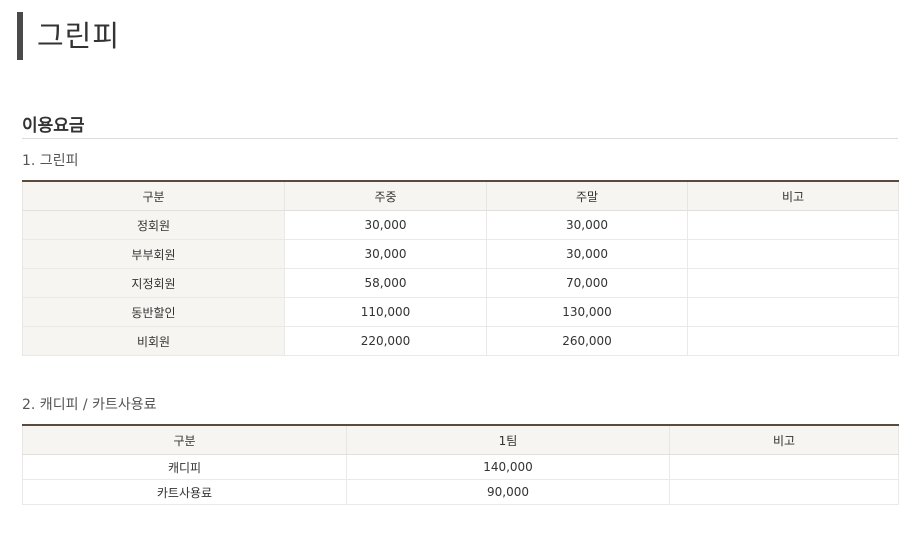  What do you see at coordinates (20, 36) in the screenshot?
I see `title-accent-bar` at bounding box center [20, 36].